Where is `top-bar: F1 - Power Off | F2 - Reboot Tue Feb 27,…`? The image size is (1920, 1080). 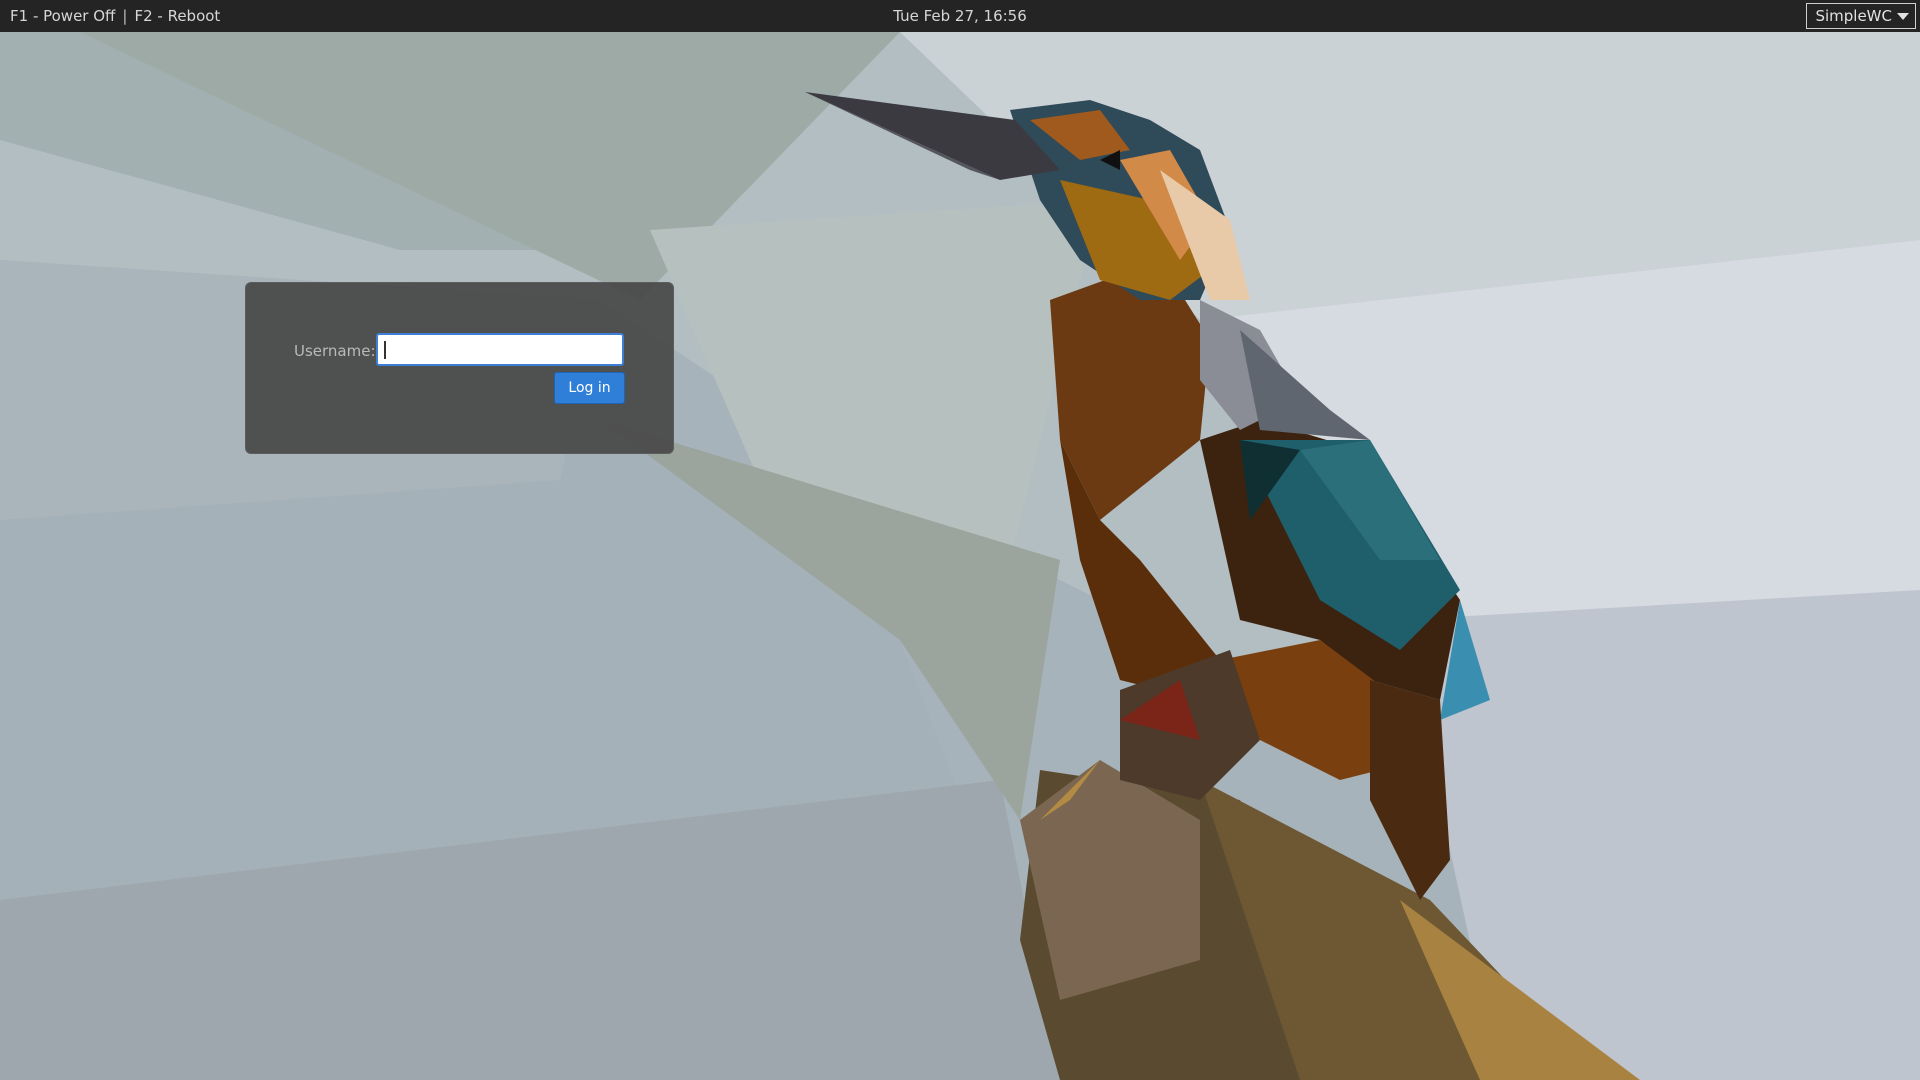
top-bar: F1 - Power Off | F2 - Reboot Tue Feb 27,… is located at coordinates (960, 16).